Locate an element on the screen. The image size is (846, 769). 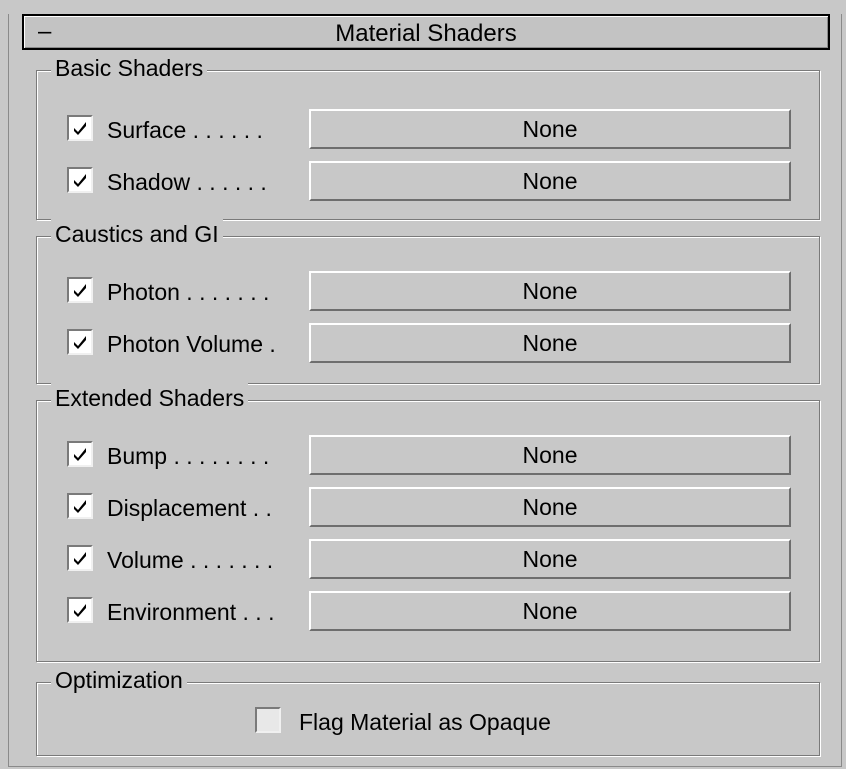
surface-checkbox is located at coordinates (80, 128).